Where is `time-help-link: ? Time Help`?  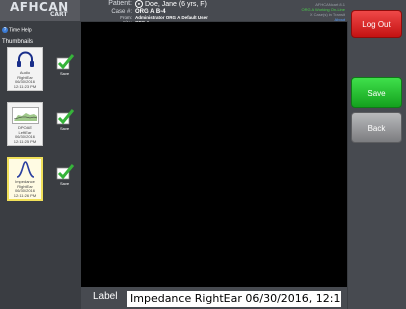 time-help-link: ? Time Help is located at coordinates (17, 30).